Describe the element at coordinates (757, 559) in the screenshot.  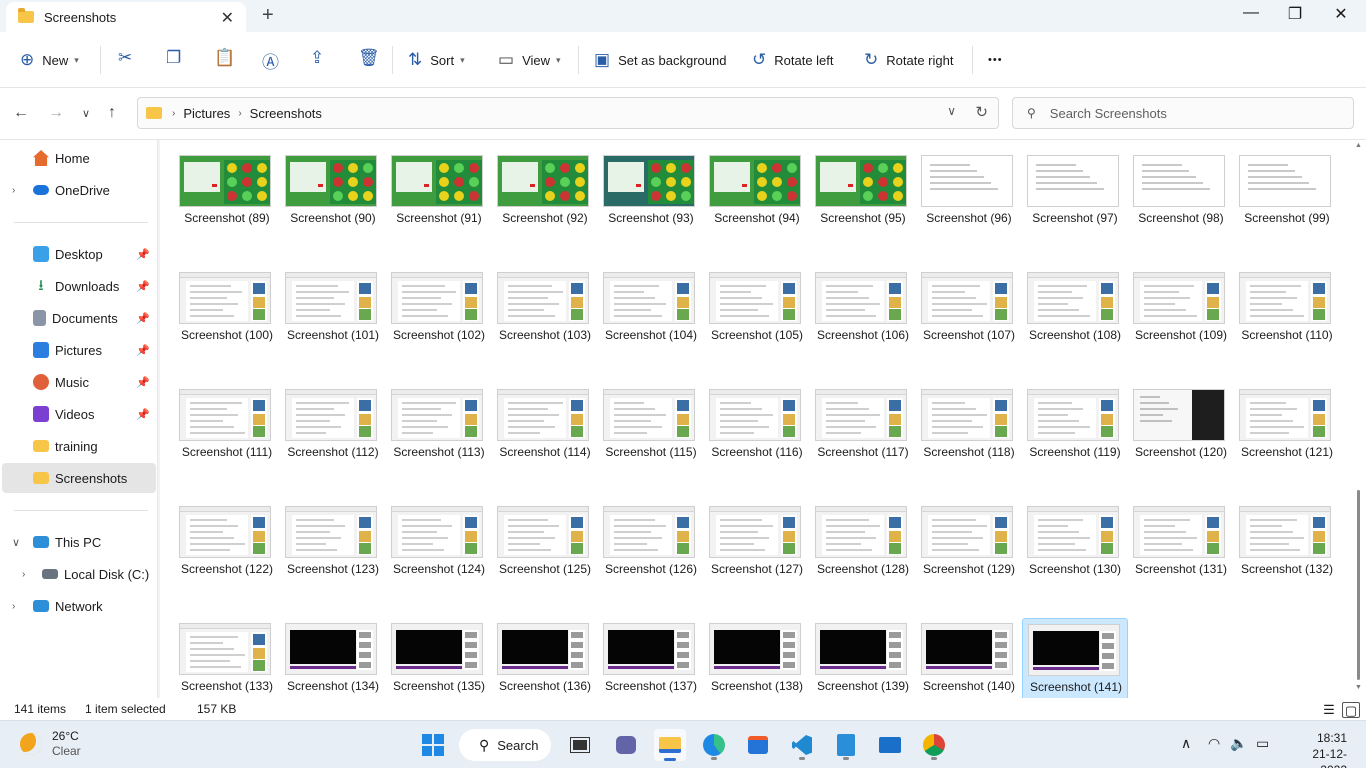
I see `file-item: Screenshot (127)` at that location.